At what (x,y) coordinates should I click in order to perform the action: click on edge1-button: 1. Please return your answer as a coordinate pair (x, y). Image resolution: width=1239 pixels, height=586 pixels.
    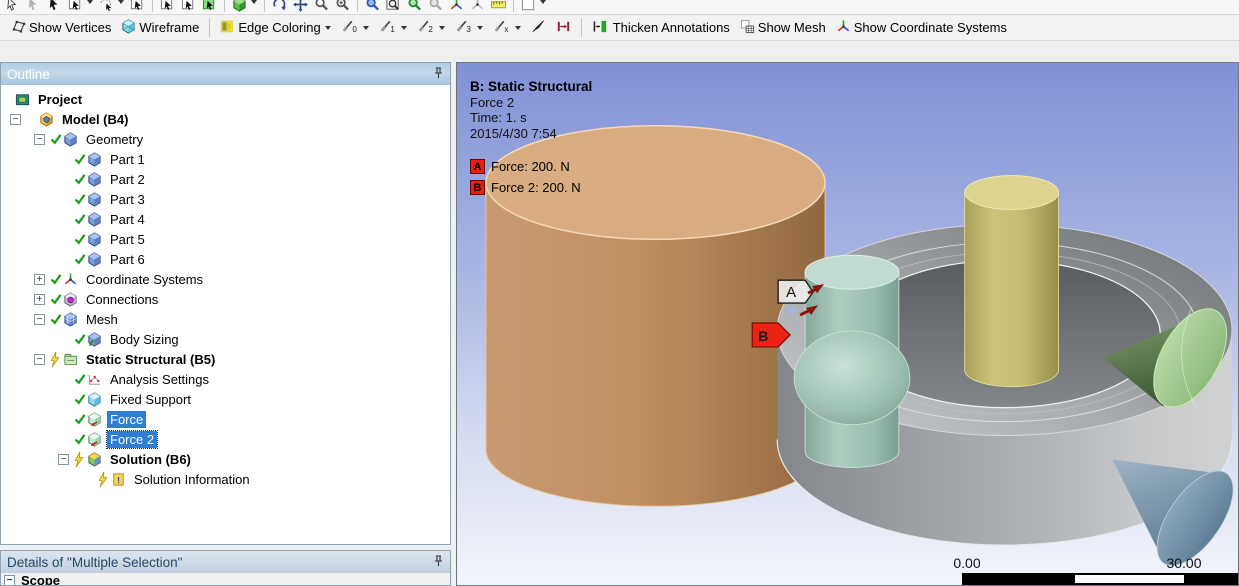
    Looking at the image, I should click on (393, 27).